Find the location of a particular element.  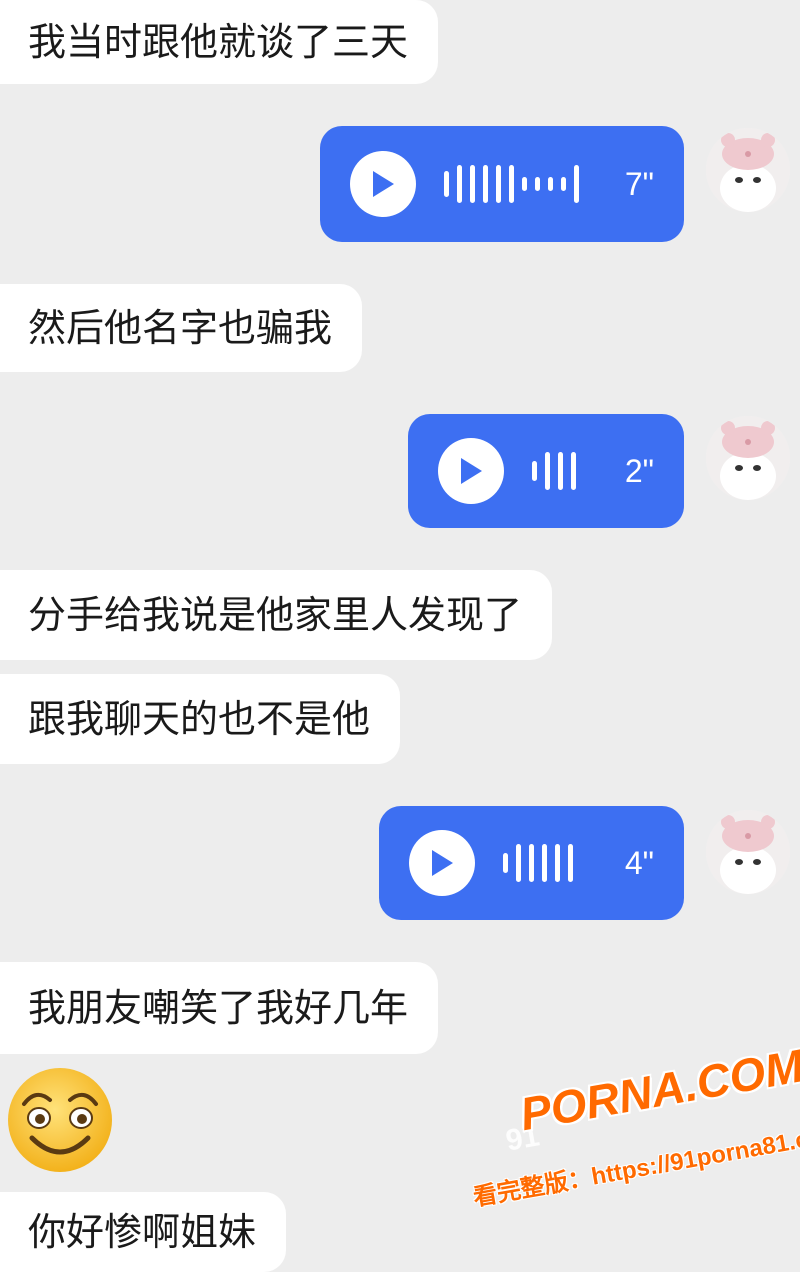

voice-message-bubble: 4" is located at coordinates (531, 863).